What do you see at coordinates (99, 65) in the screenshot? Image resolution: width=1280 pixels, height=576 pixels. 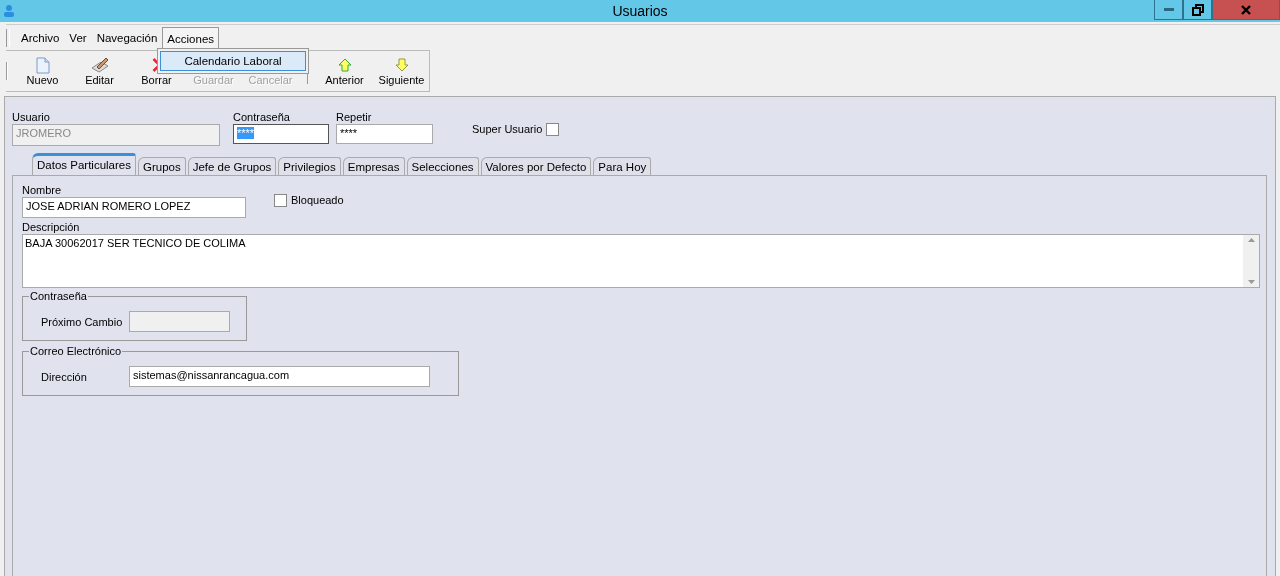 I see `pencil-icon` at bounding box center [99, 65].